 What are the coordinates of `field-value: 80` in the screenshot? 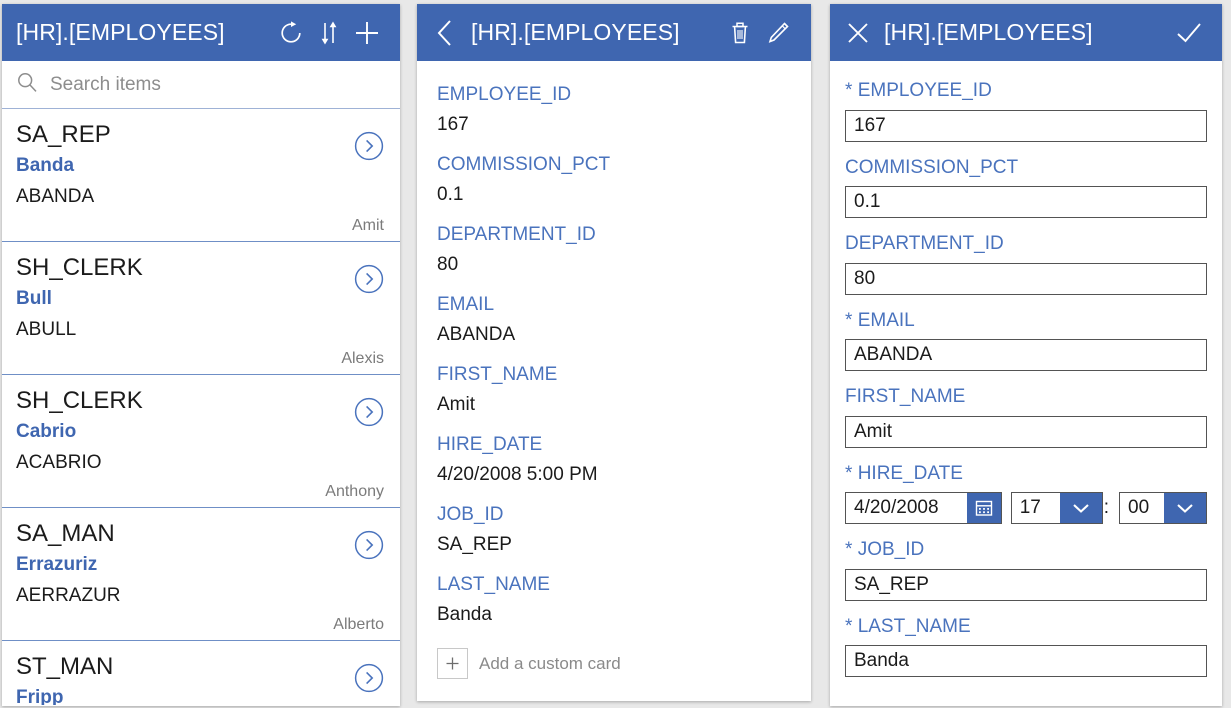 It's located at (448, 264).